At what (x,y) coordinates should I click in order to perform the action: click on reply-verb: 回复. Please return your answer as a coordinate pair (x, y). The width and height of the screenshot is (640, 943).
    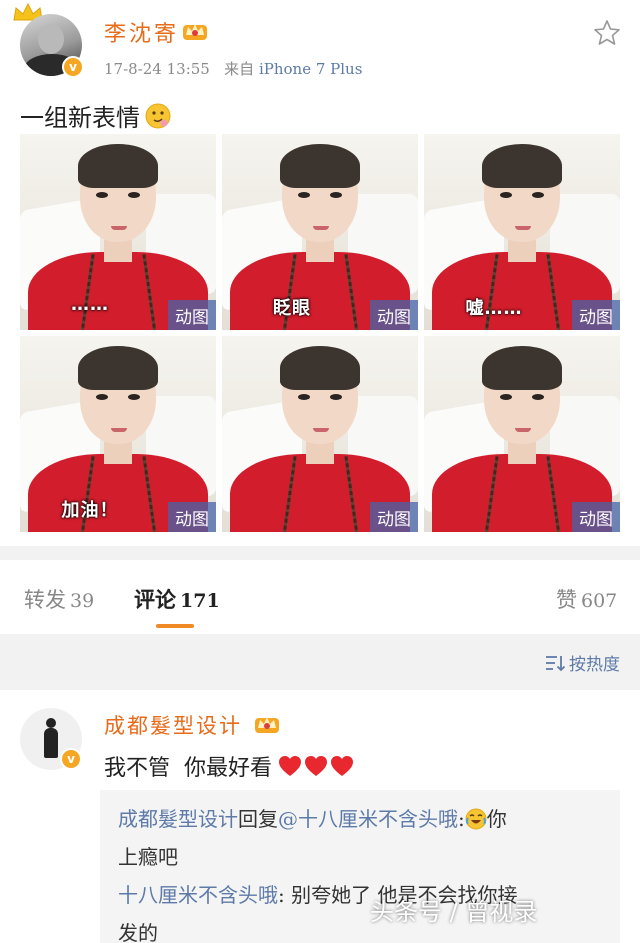
    Looking at the image, I should click on (258, 819).